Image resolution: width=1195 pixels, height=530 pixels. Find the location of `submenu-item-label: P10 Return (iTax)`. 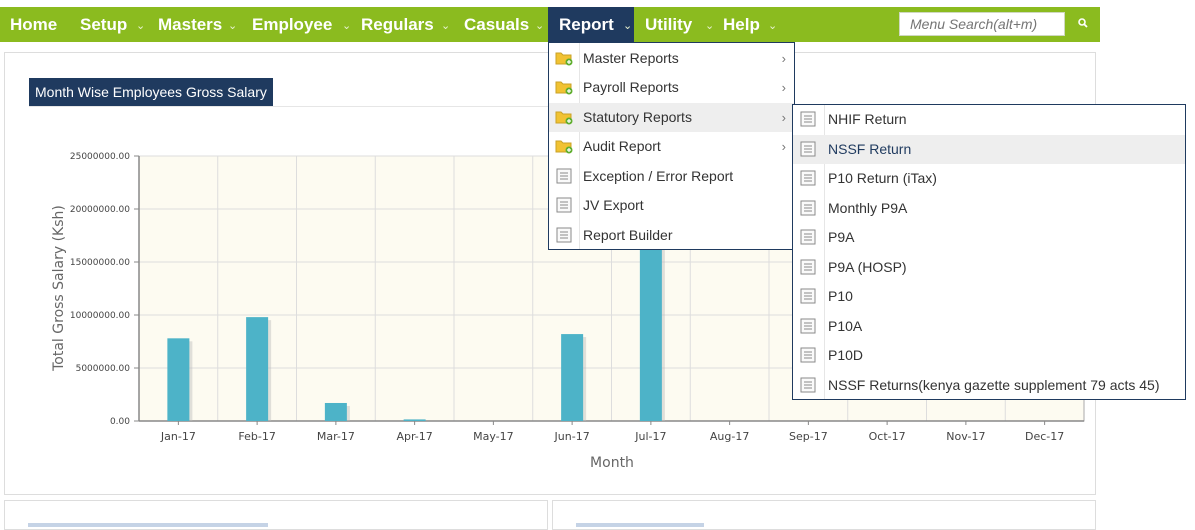

submenu-item-label: P10 Return (iTax) is located at coordinates (882, 178).